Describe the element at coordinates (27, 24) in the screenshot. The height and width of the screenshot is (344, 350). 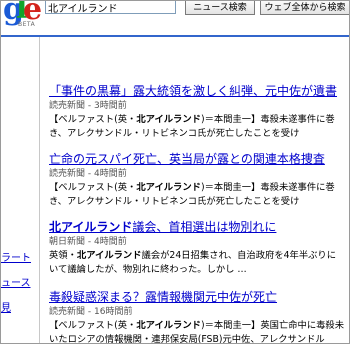
I see `beta-label: BETA` at that location.